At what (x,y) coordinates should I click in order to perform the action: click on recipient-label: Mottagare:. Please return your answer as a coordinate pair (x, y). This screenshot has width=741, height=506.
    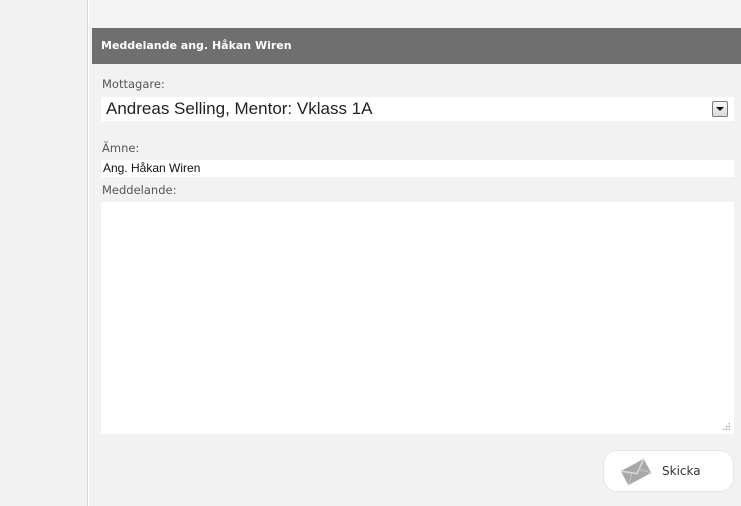
    Looking at the image, I should click on (133, 84).